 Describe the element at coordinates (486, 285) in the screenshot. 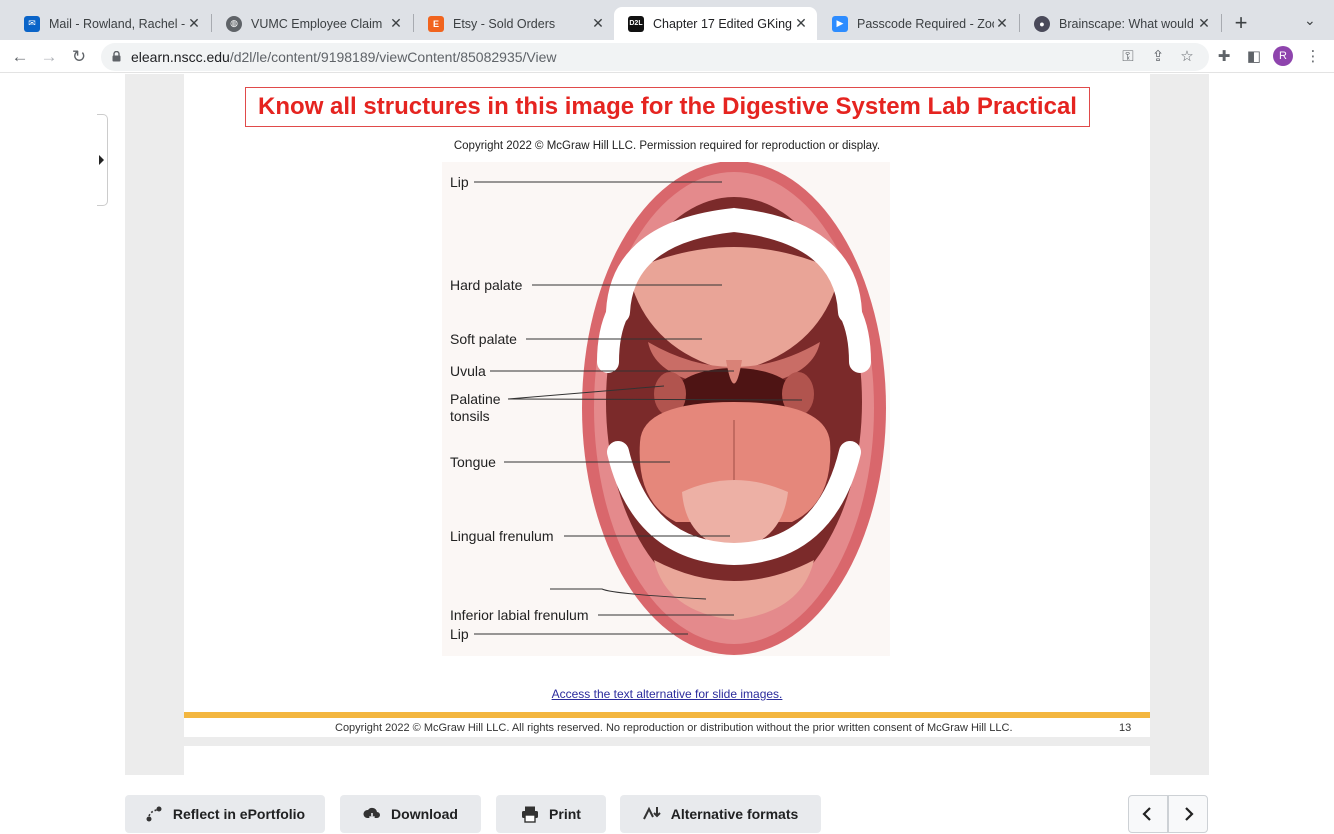

I see `label-hard-palate: Hard palate` at that location.